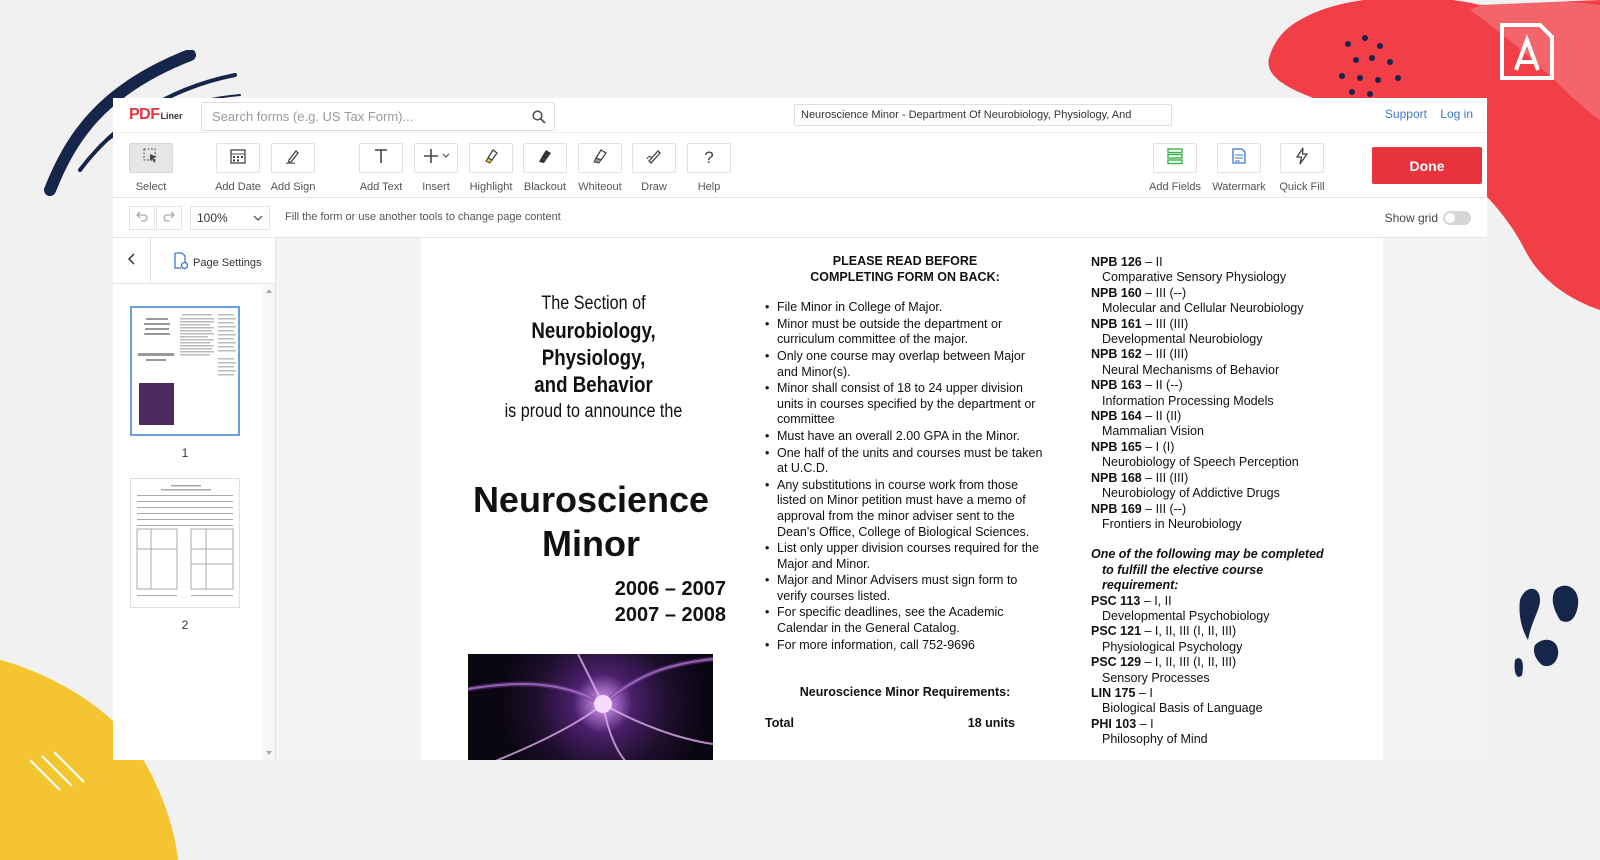  Describe the element at coordinates (1236, 601) in the screenshot. I see `course-item: PSC 113 – I, II` at that location.